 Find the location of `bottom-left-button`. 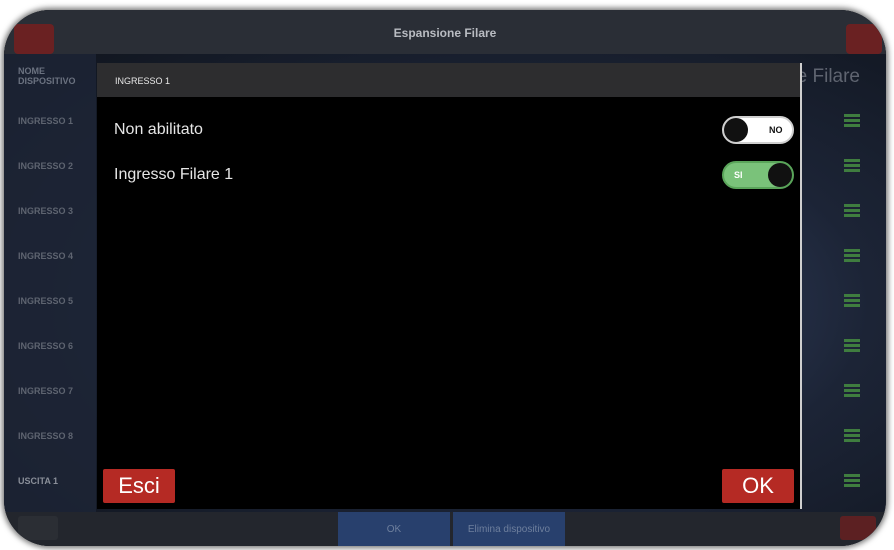

bottom-left-button is located at coordinates (38, 528).